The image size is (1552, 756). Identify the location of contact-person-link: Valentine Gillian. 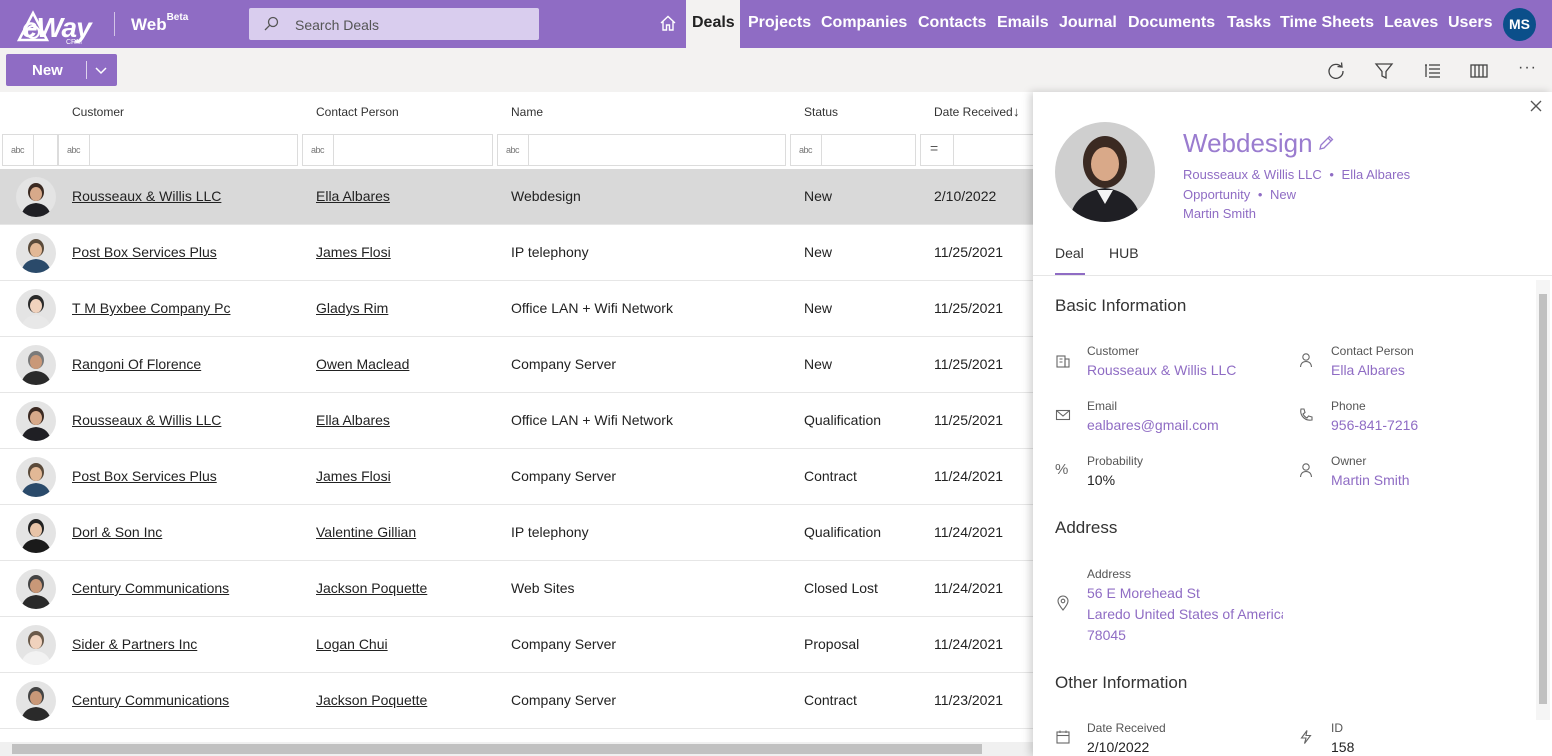
(366, 532).